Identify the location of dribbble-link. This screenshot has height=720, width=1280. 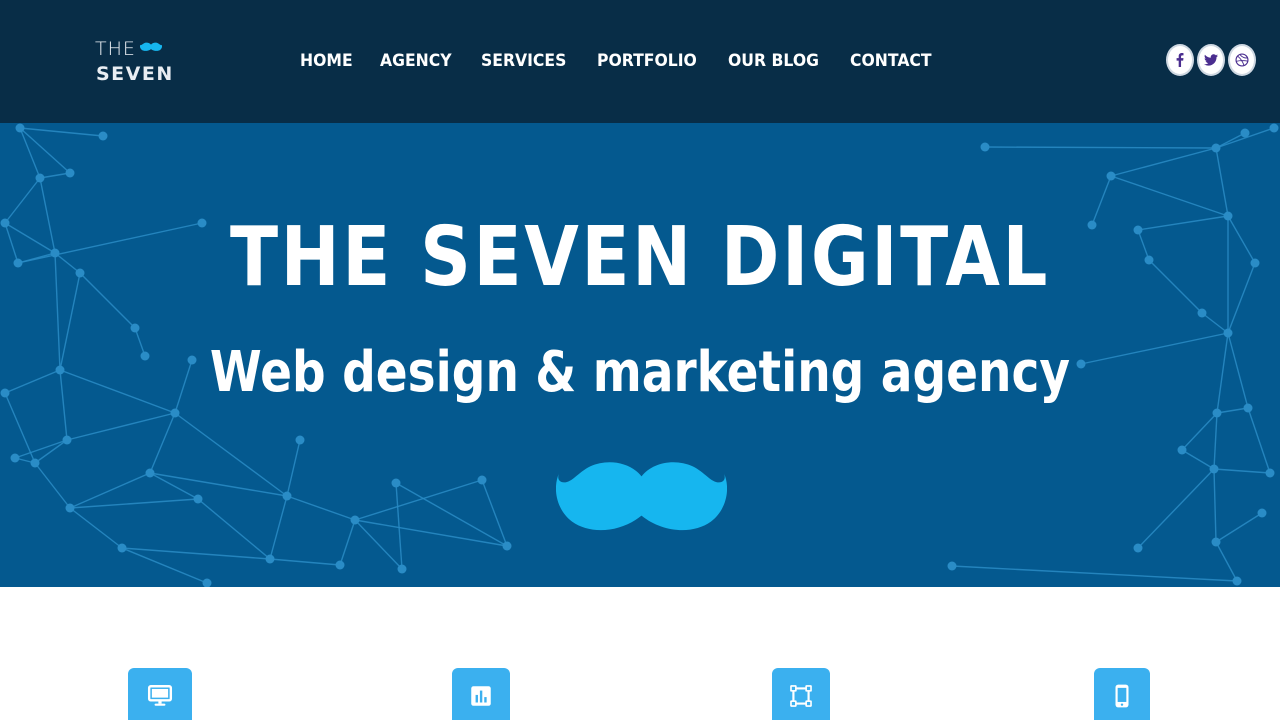
(1242, 60).